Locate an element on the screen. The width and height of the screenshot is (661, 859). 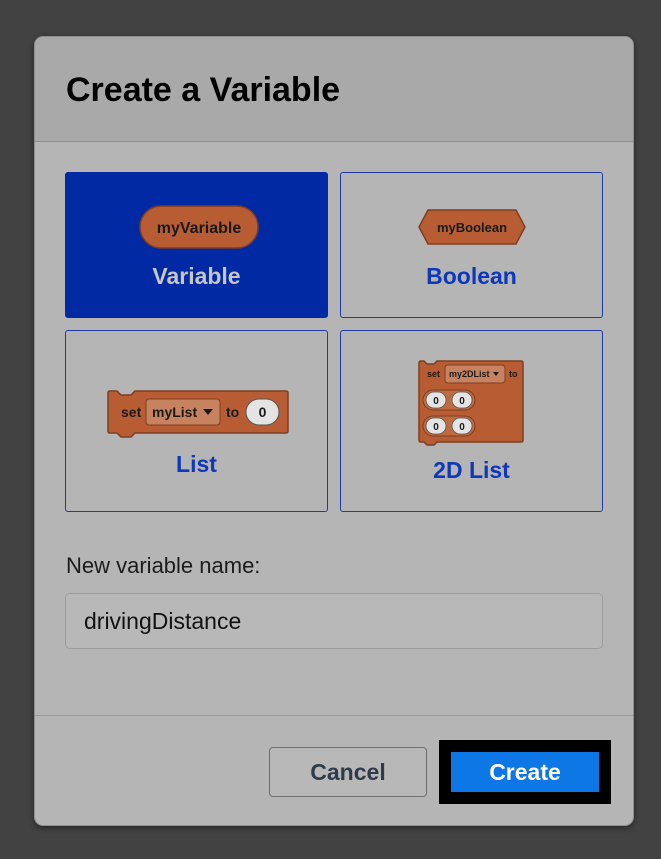
boolean-block-text: myBoolean is located at coordinates (472, 227).